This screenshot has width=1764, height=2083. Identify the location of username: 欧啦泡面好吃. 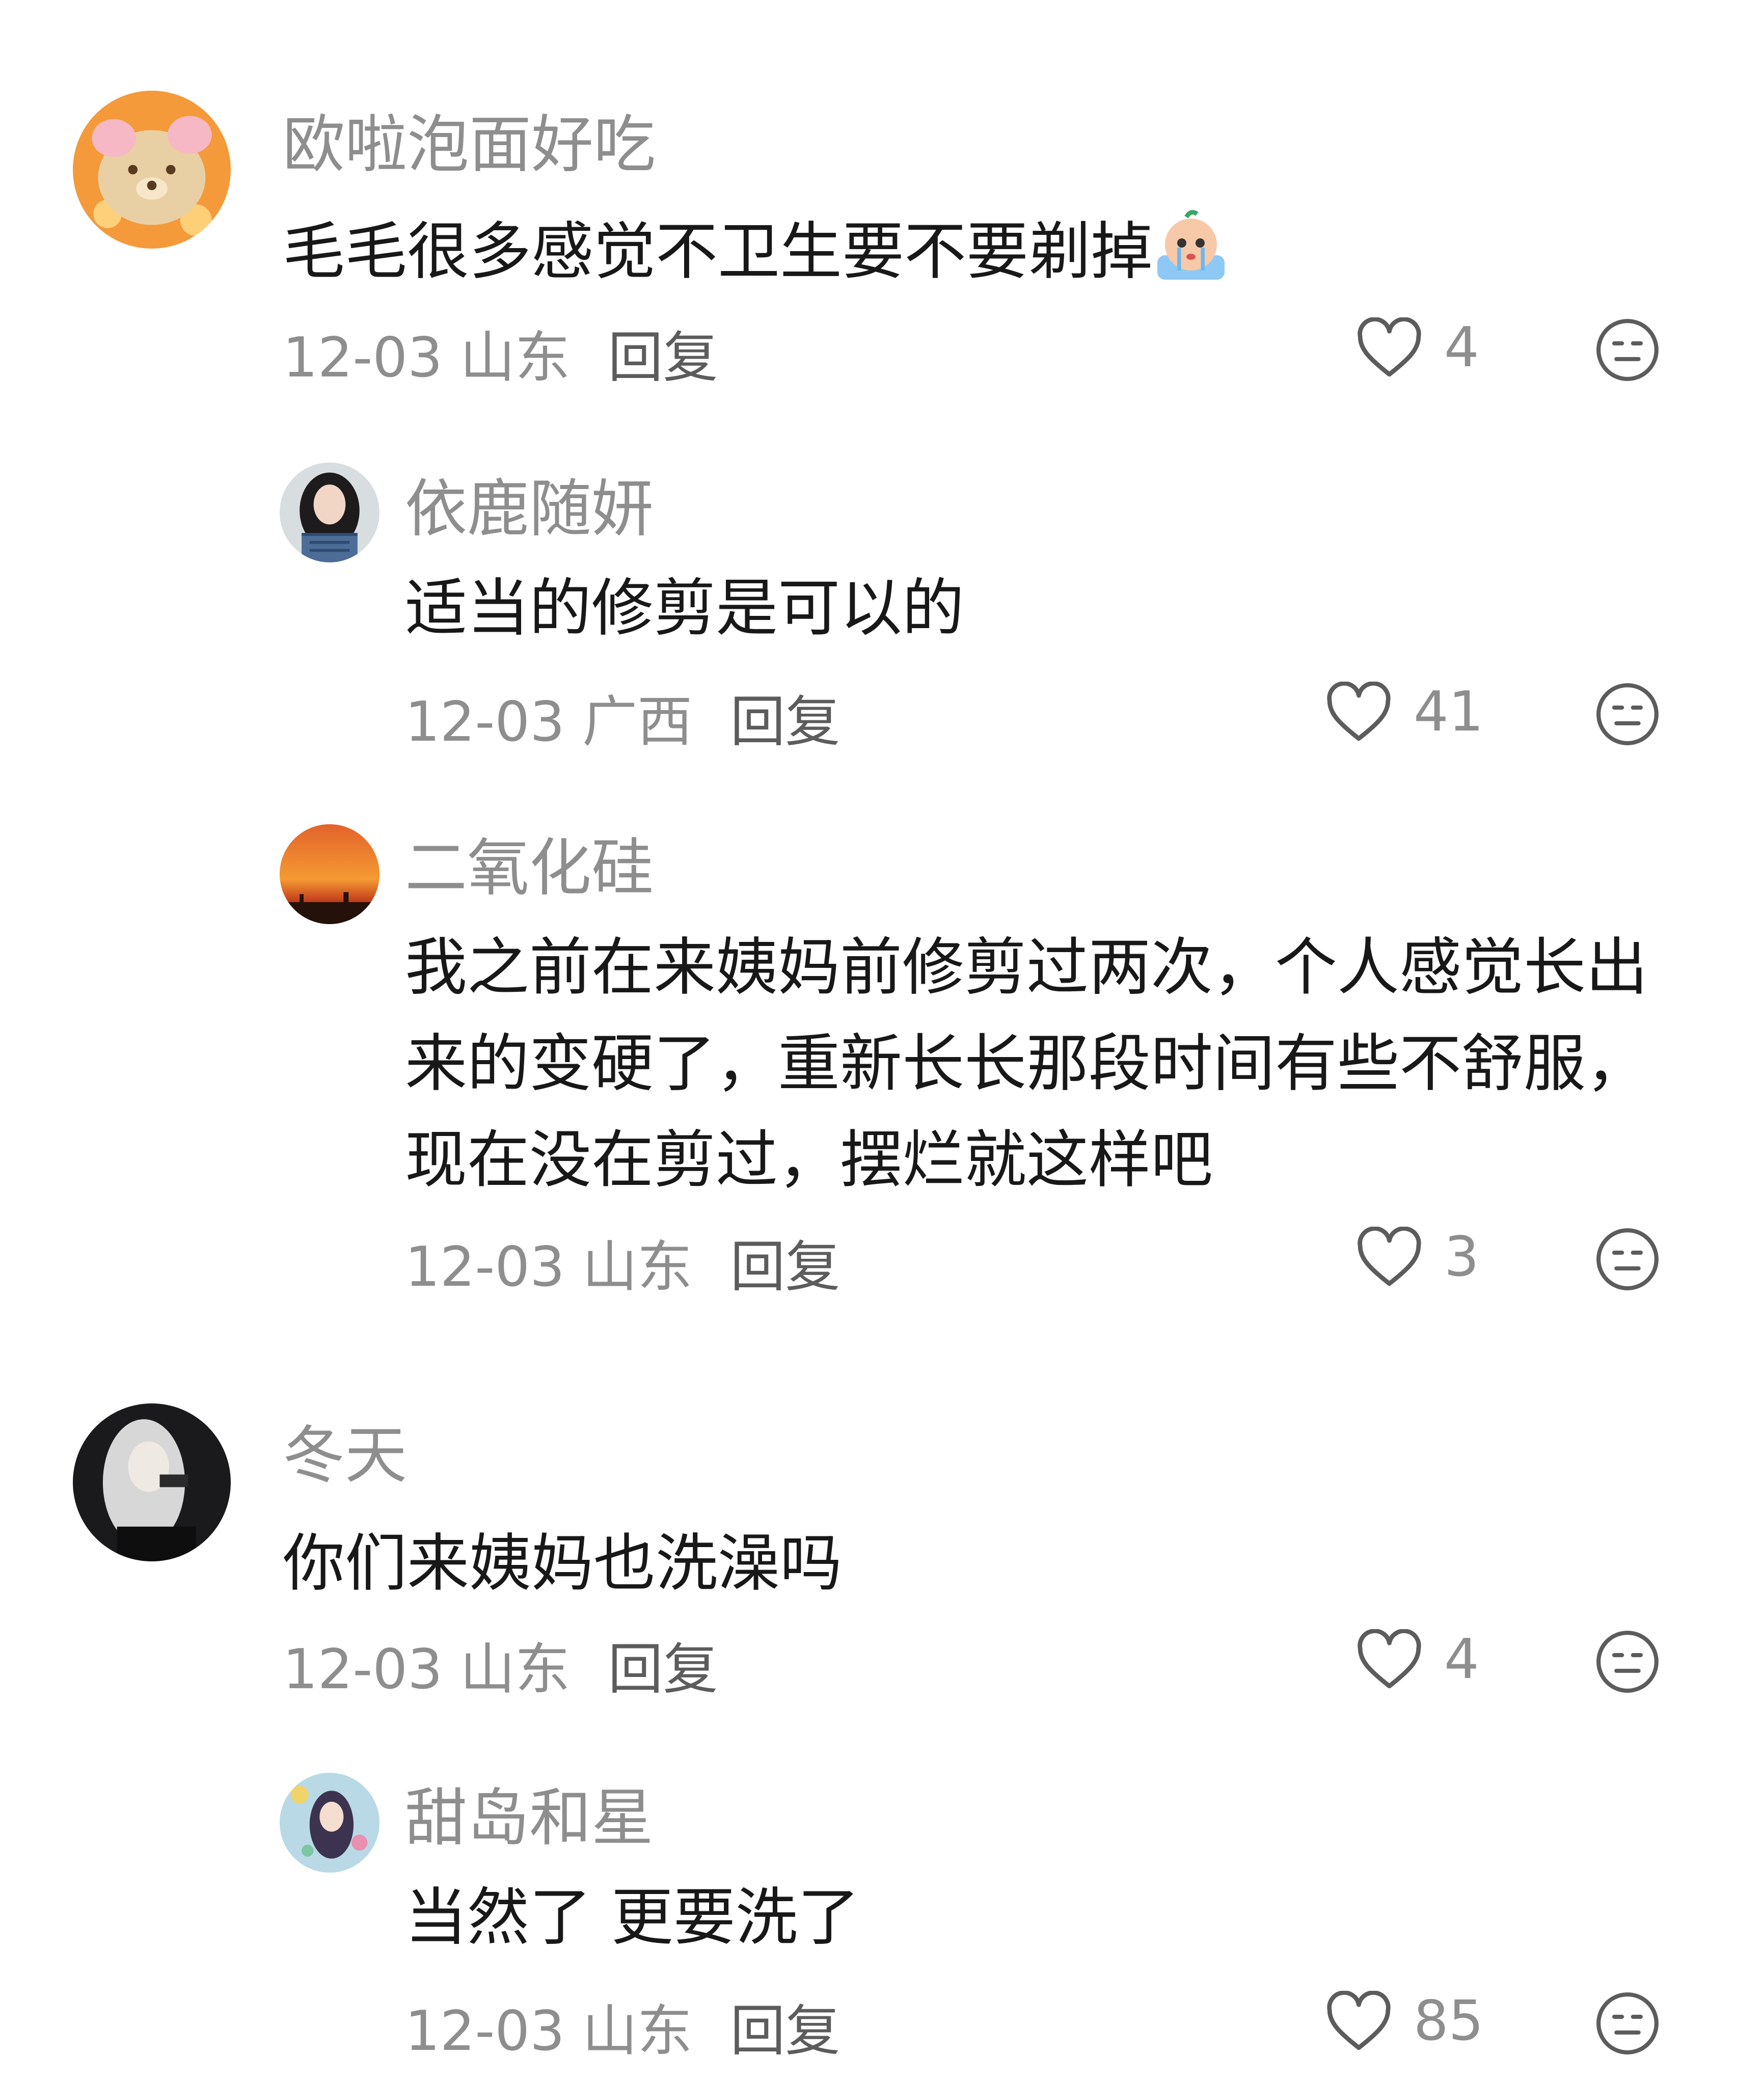
(469, 139).